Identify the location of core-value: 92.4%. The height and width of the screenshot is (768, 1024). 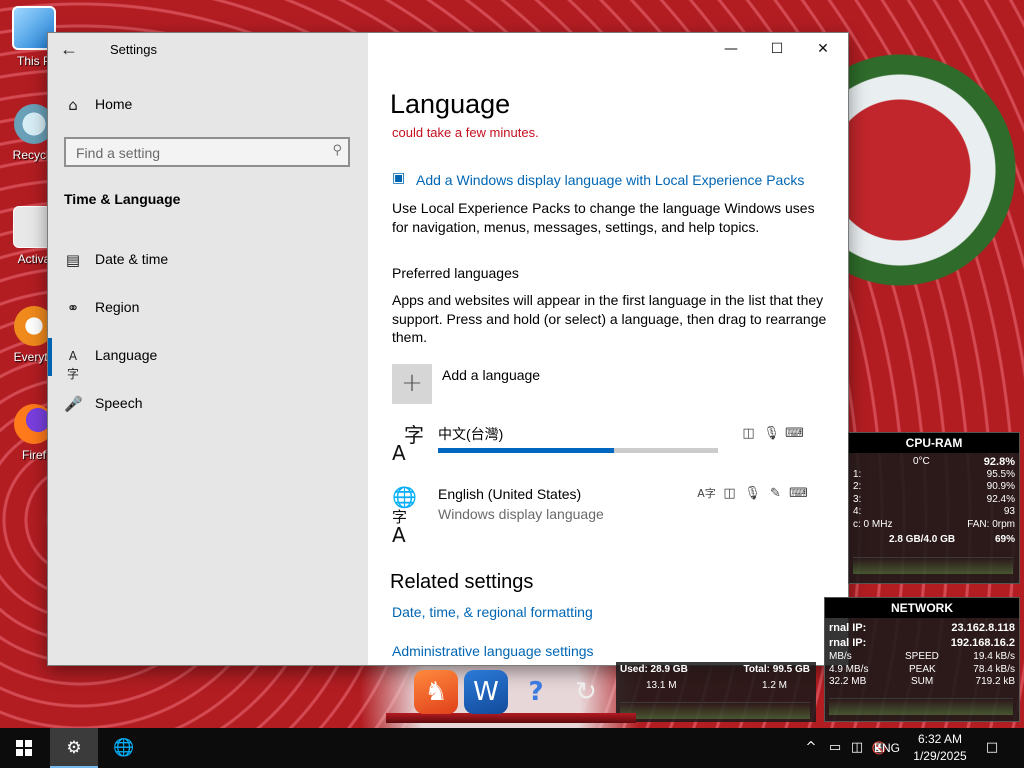
(1000, 499).